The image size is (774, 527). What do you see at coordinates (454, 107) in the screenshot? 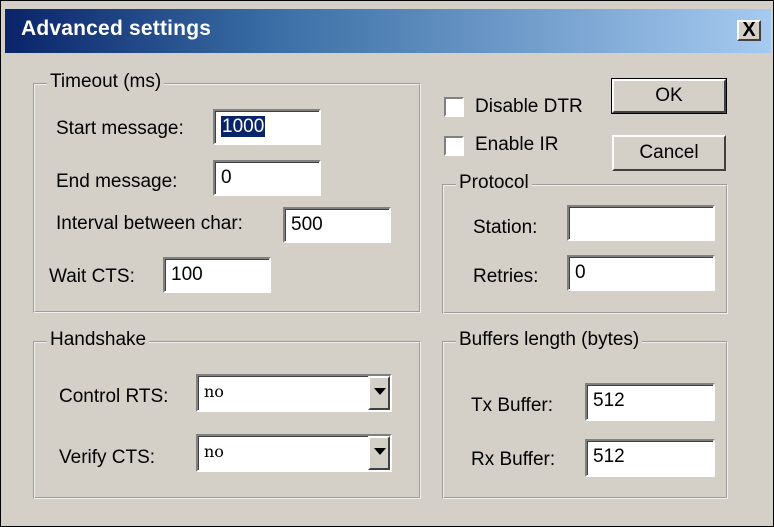
I see `disable-dtr-checkbox` at bounding box center [454, 107].